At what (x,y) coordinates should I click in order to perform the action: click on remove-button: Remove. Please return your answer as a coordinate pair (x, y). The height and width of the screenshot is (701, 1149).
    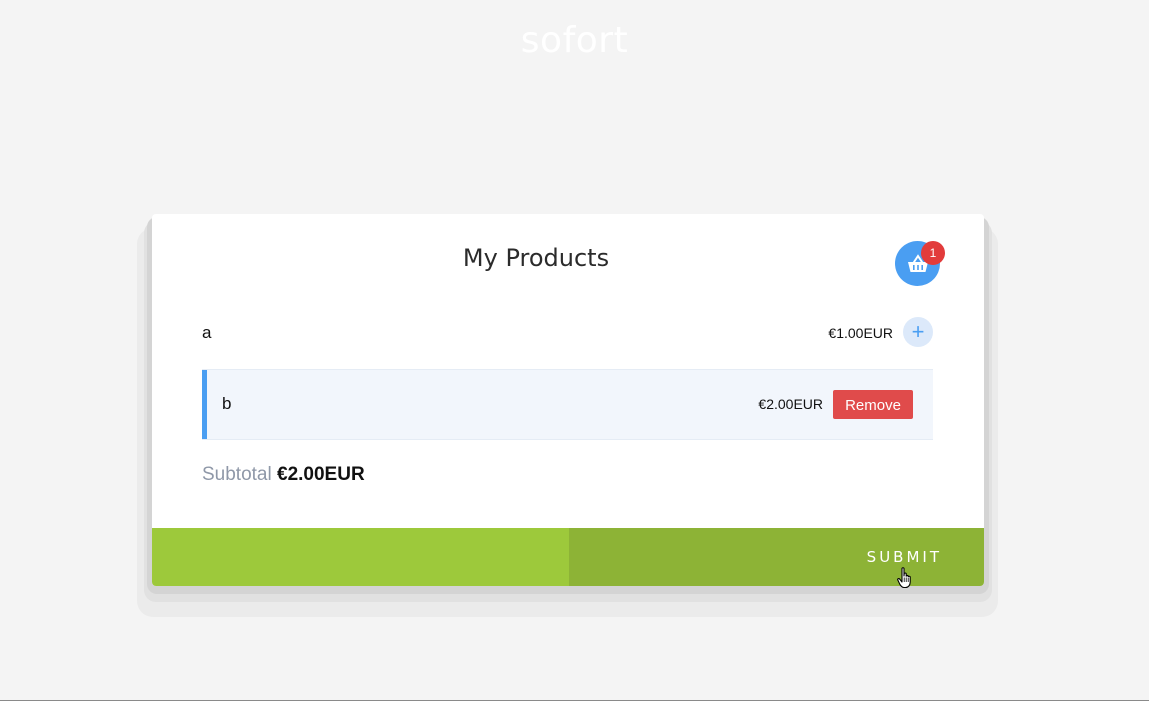
    Looking at the image, I should click on (873, 404).